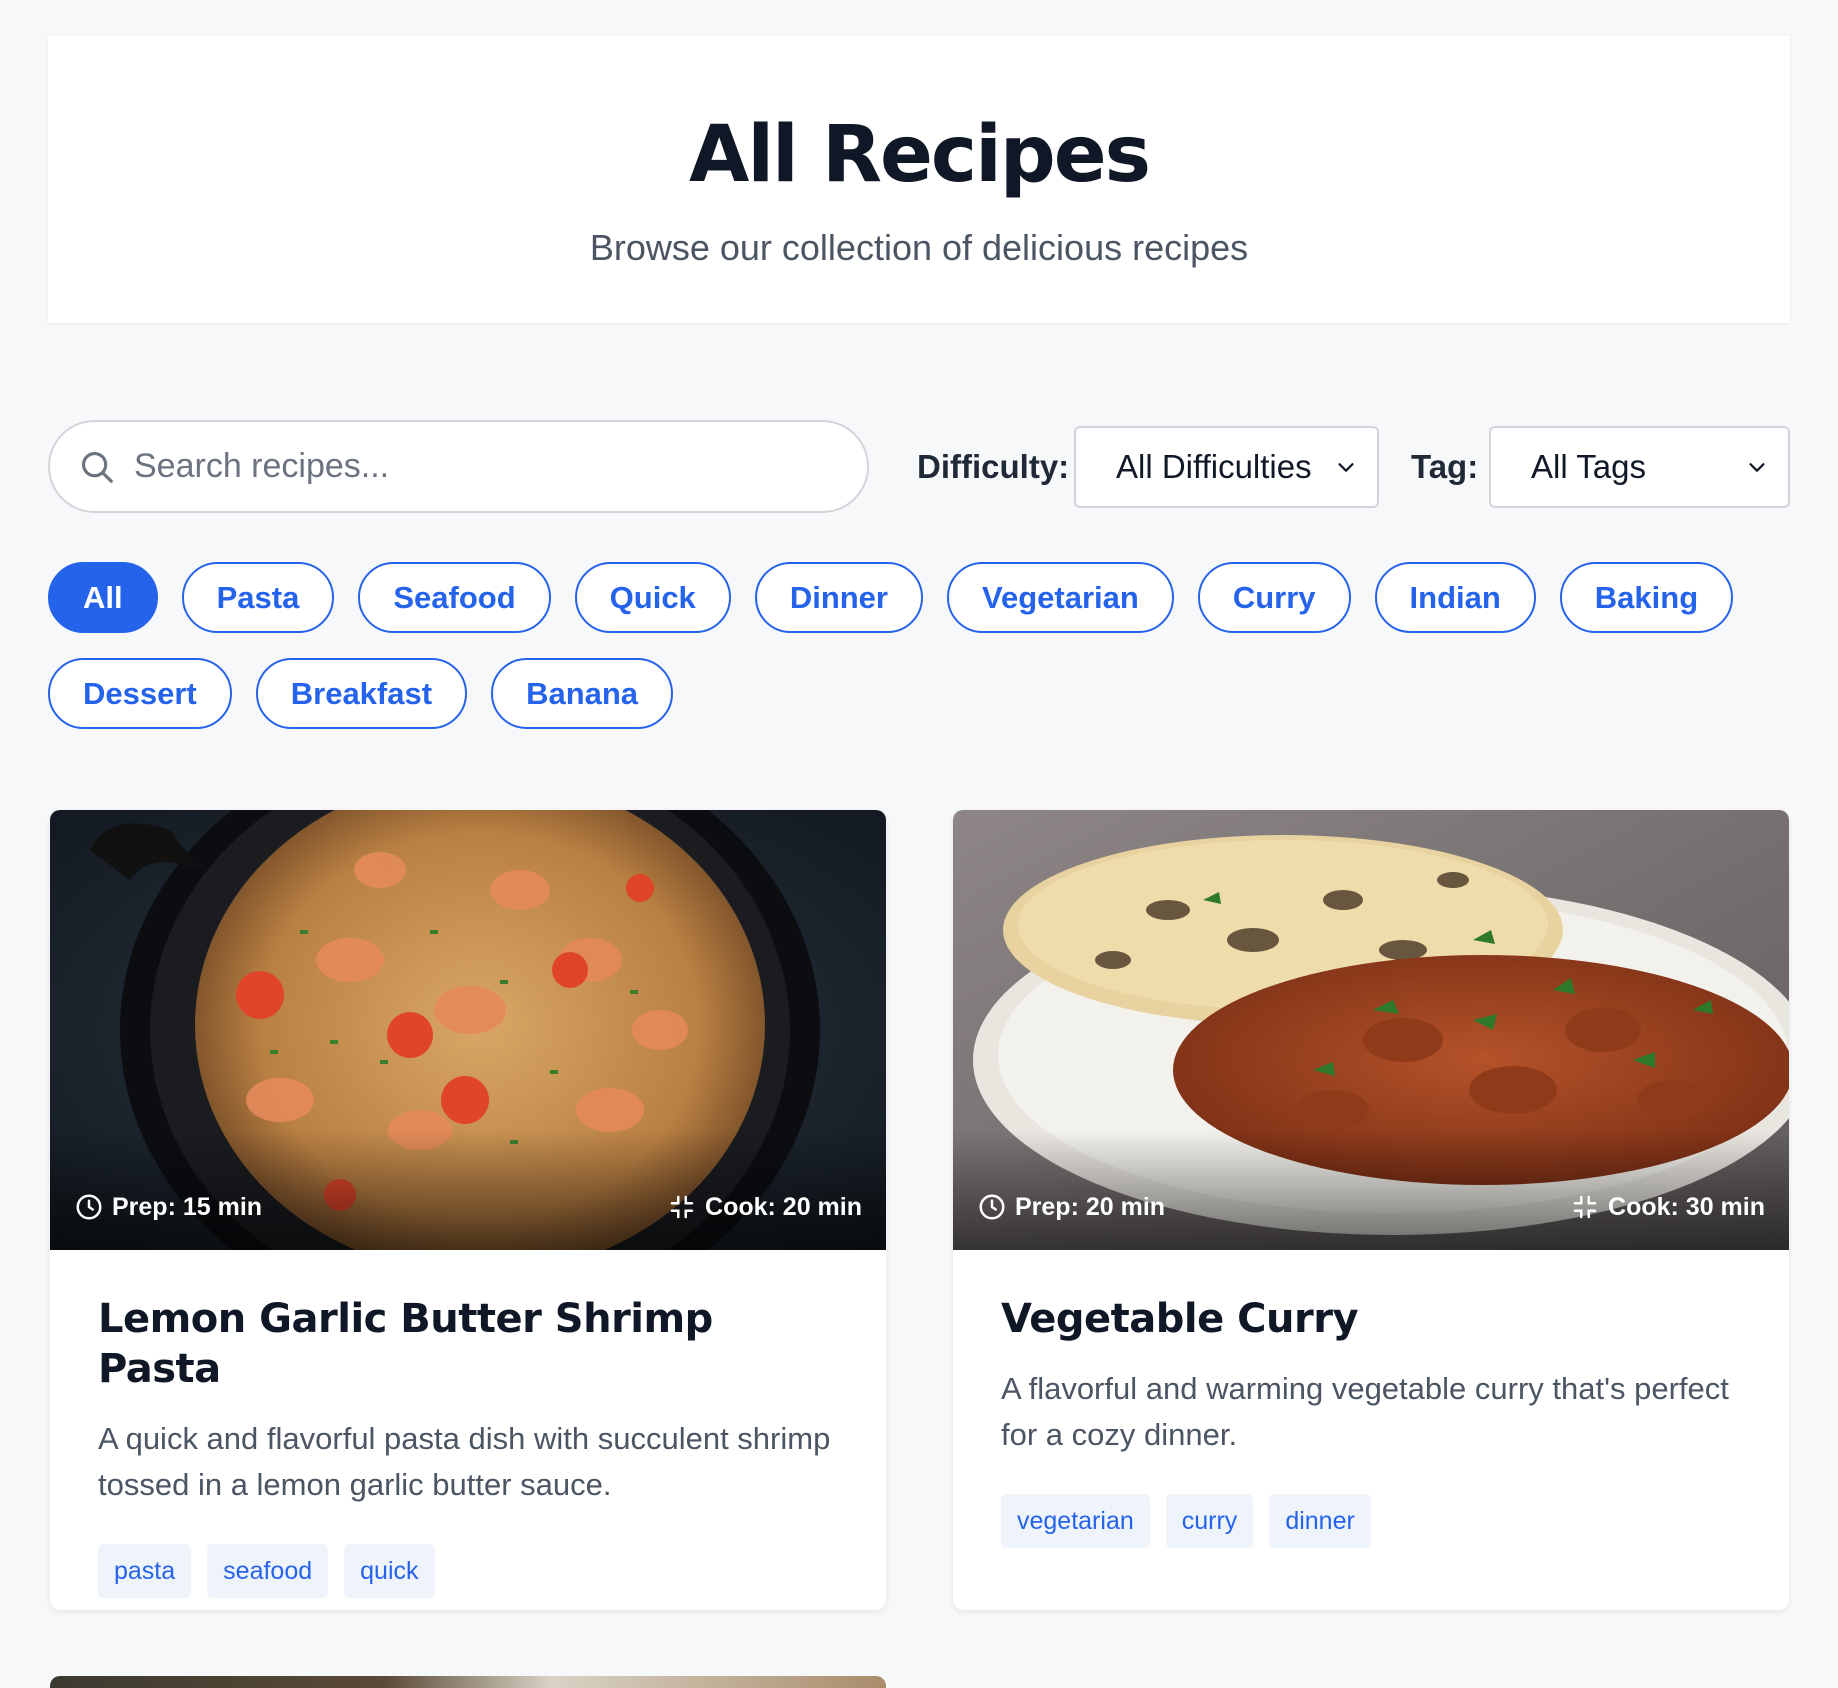 Image resolution: width=1838 pixels, height=1688 pixels. What do you see at coordinates (268, 1571) in the screenshot?
I see `recipe-tag: seafood` at bounding box center [268, 1571].